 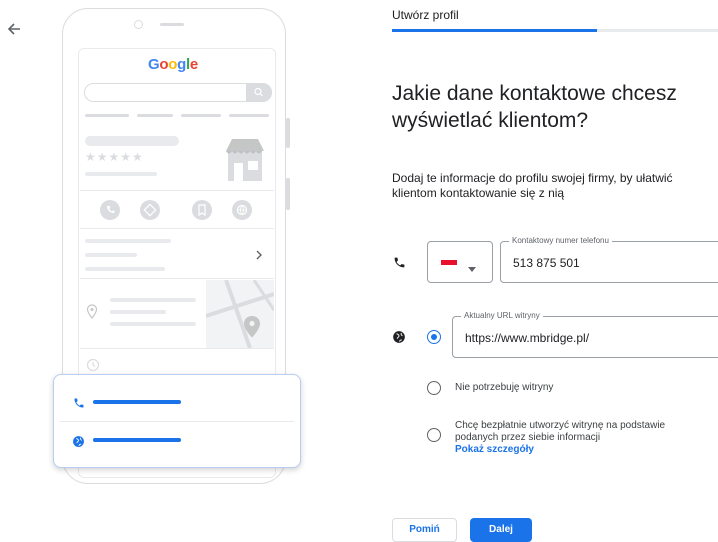 I want to click on call-circle-icon, so click(x=110, y=210).